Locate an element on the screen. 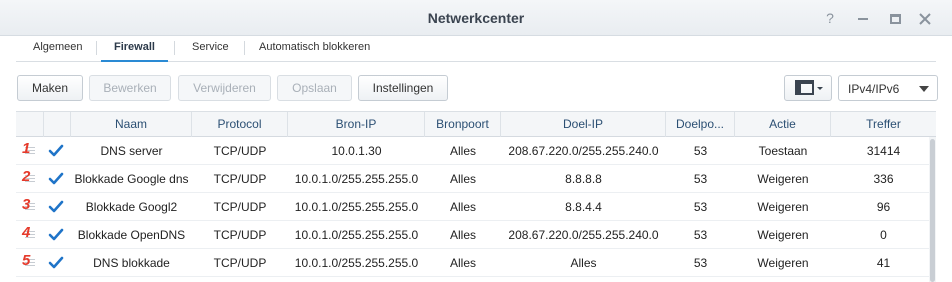  cell-doel-ip: 8.8.4.4 is located at coordinates (583, 207).